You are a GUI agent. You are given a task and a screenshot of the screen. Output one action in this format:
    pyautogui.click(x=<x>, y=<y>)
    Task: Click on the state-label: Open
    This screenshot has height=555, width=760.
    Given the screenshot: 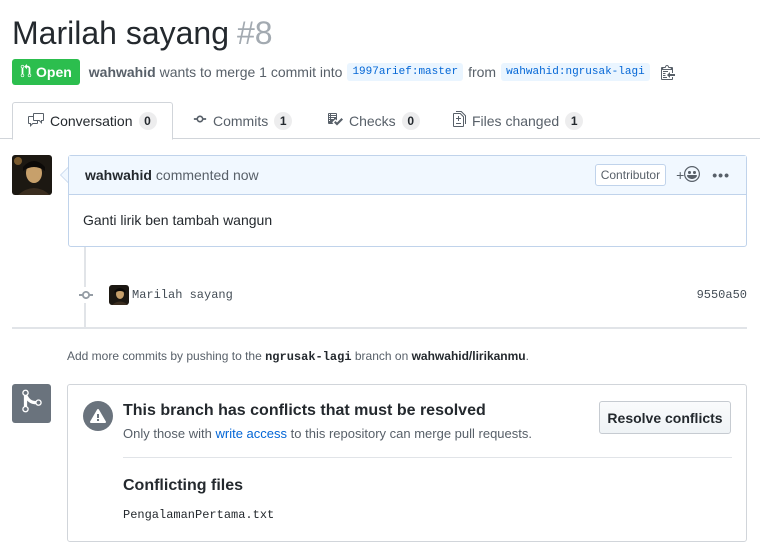 What is the action you would take?
    pyautogui.click(x=54, y=72)
    